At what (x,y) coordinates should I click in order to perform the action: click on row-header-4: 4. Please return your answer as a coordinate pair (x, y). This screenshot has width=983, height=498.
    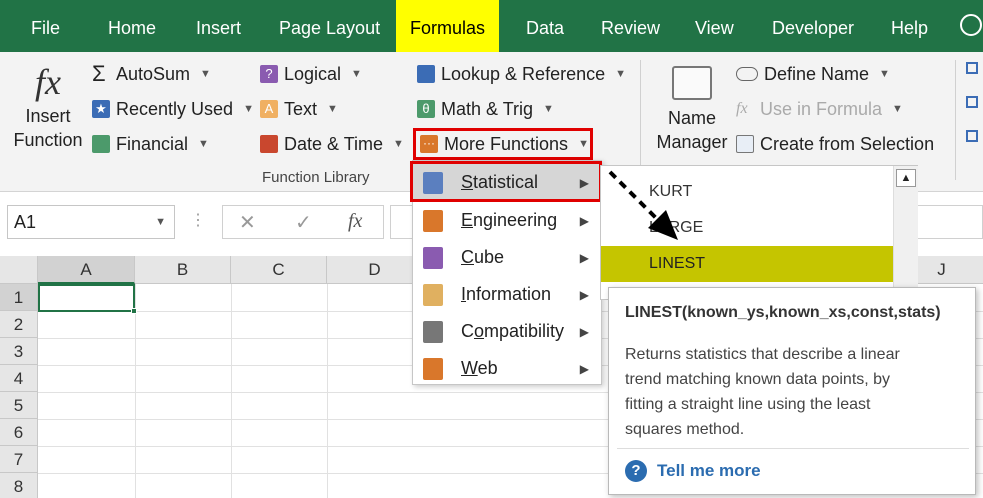
    Looking at the image, I should click on (19, 378).